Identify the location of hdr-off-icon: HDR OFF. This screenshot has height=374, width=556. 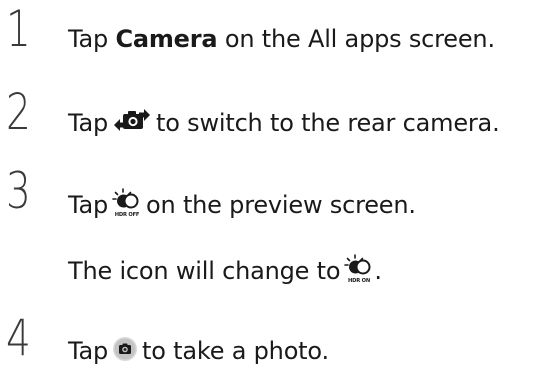
(127, 205).